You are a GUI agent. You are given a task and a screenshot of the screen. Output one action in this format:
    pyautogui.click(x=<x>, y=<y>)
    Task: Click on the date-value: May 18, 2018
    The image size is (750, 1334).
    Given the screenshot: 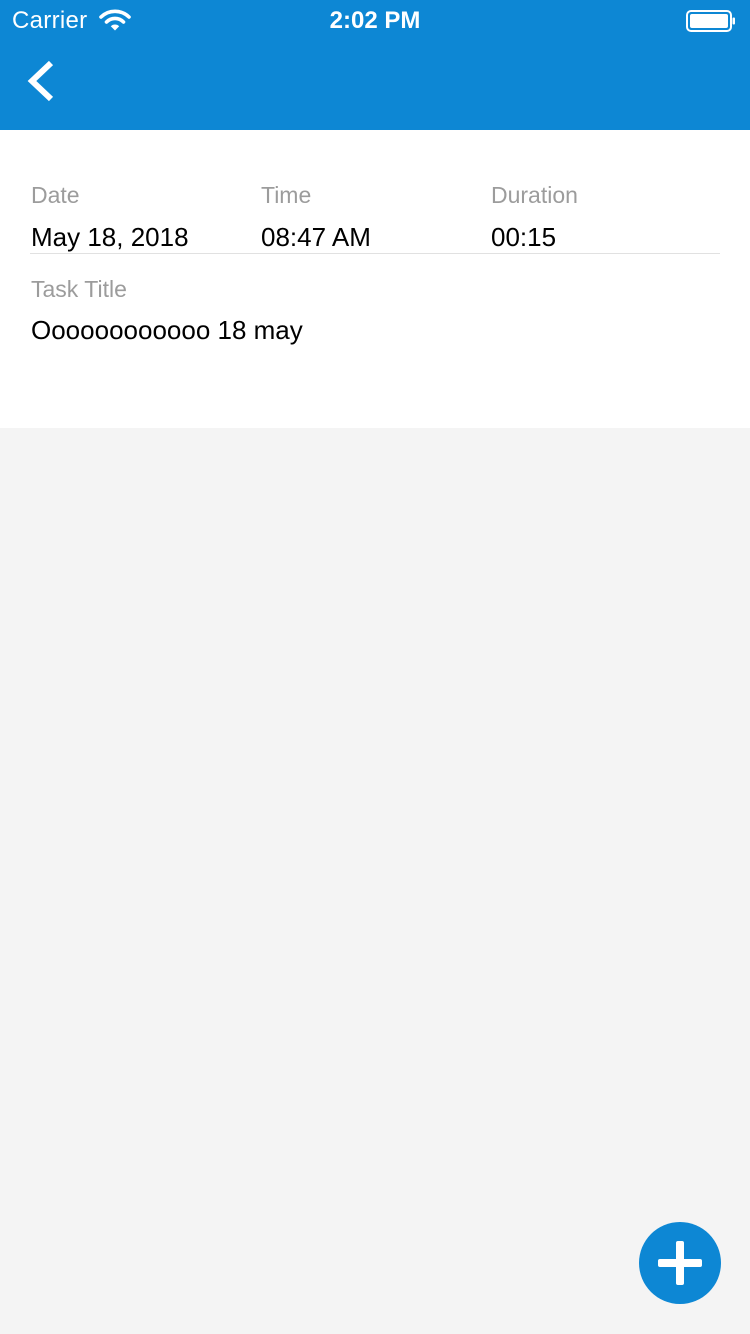 What is the action you would take?
    pyautogui.click(x=110, y=237)
    